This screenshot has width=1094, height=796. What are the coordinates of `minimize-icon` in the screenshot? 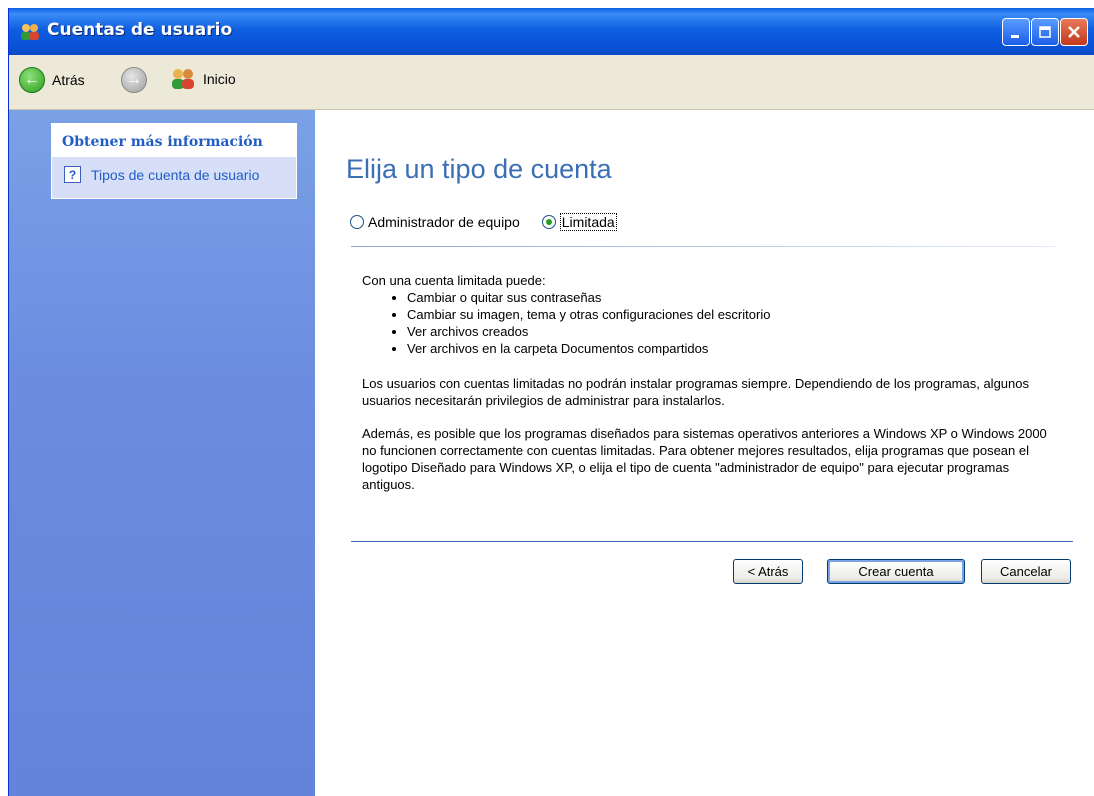 It's located at (1015, 36).